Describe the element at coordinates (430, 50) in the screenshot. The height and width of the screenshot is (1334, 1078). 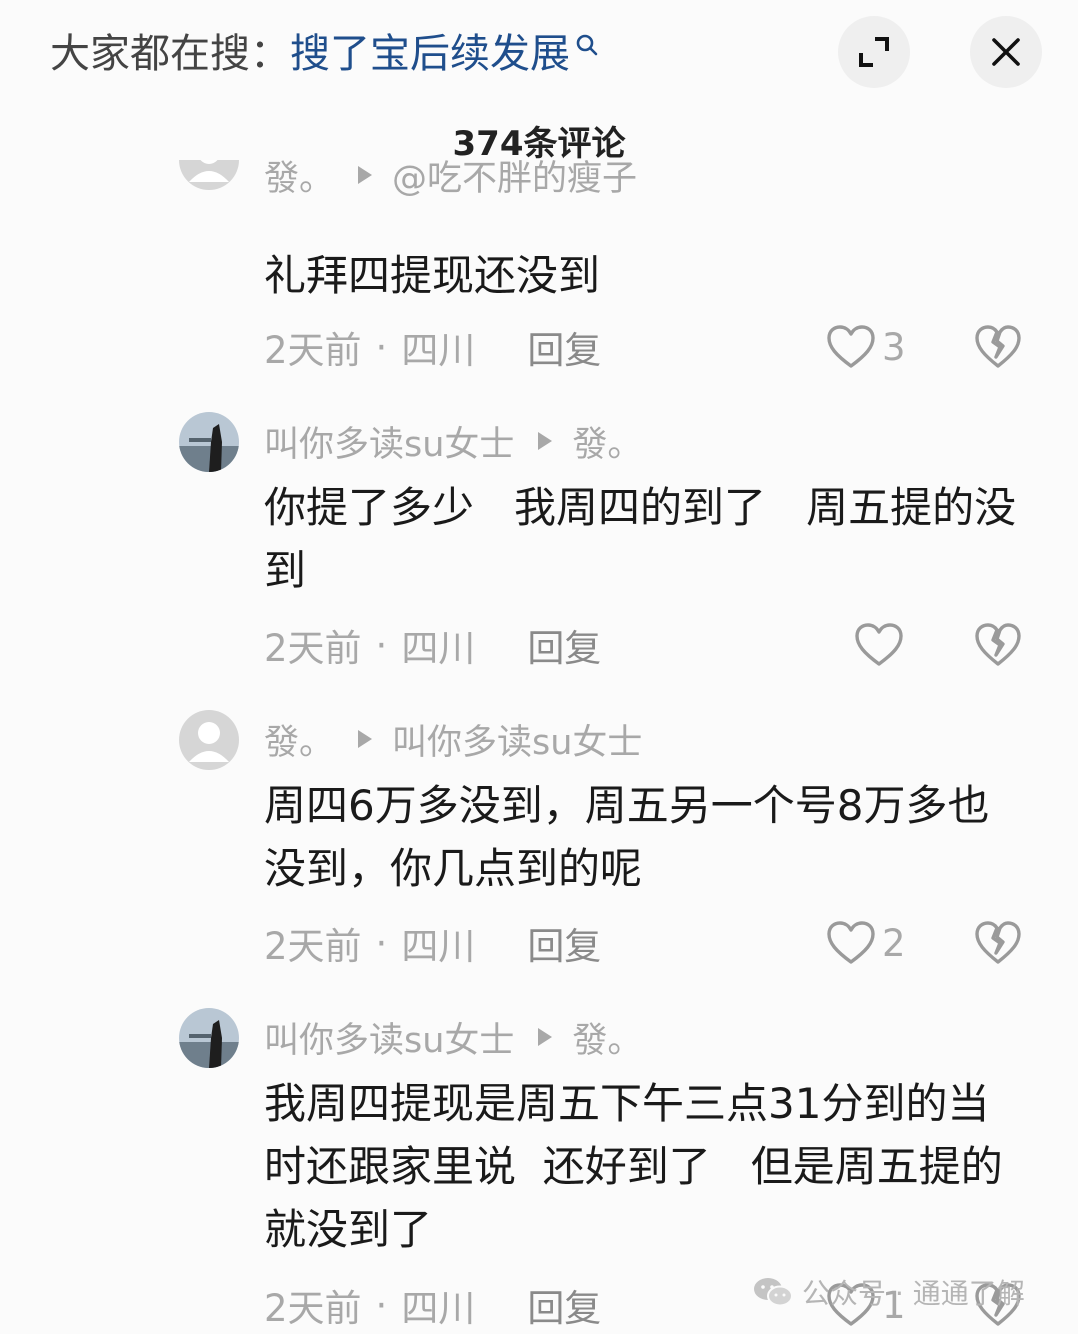
I see `trending-search-term: 搜了宝后续发展` at that location.